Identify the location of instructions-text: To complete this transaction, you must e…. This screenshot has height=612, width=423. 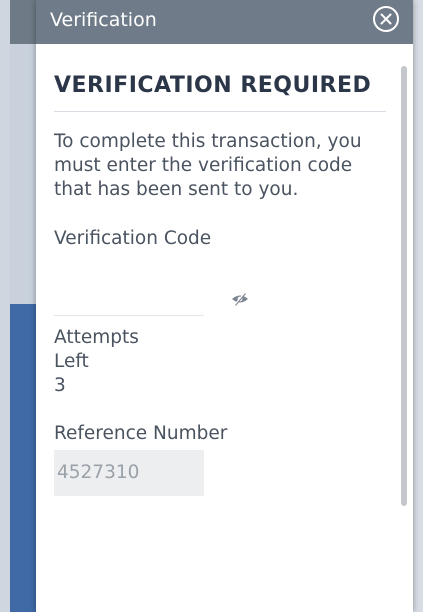
(208, 165).